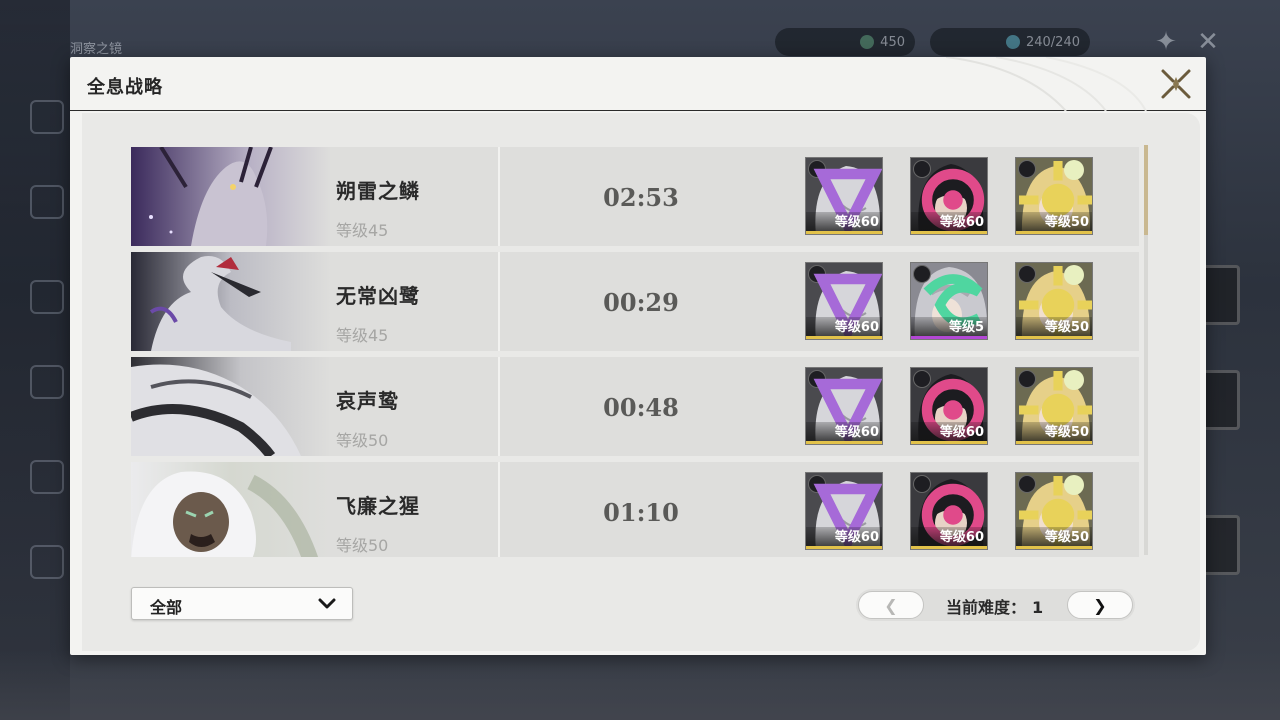 The image size is (1280, 720). What do you see at coordinates (638, 84) in the screenshot?
I see `dialog-header: 全息战略` at bounding box center [638, 84].